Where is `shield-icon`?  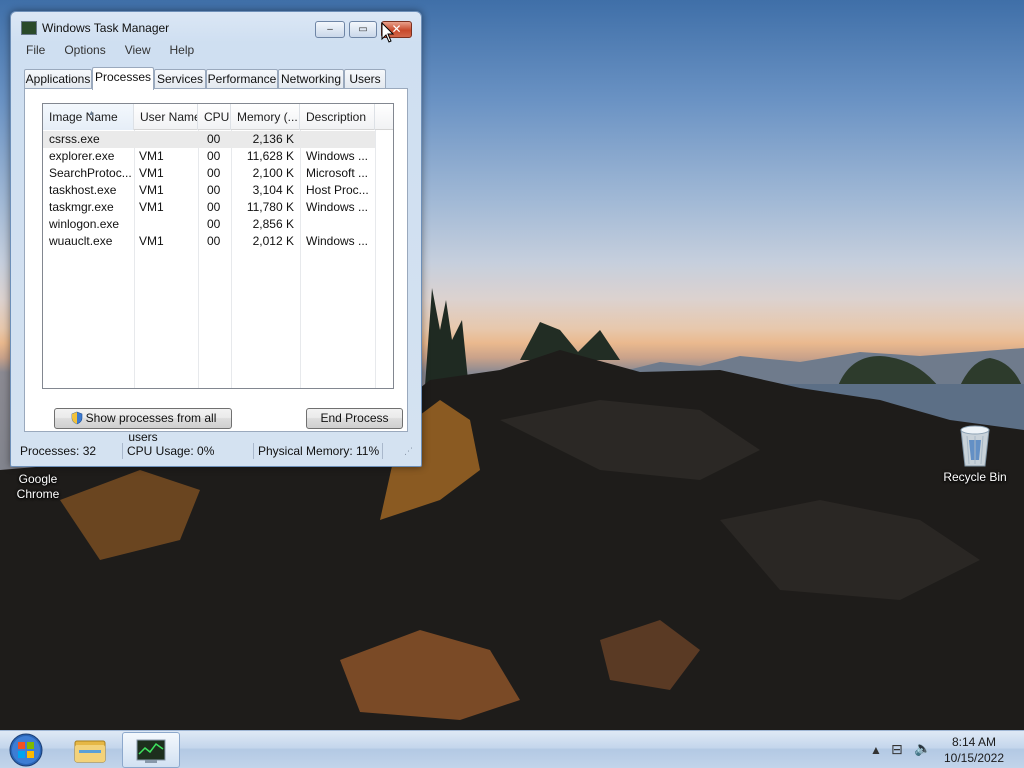 shield-icon is located at coordinates (76, 418).